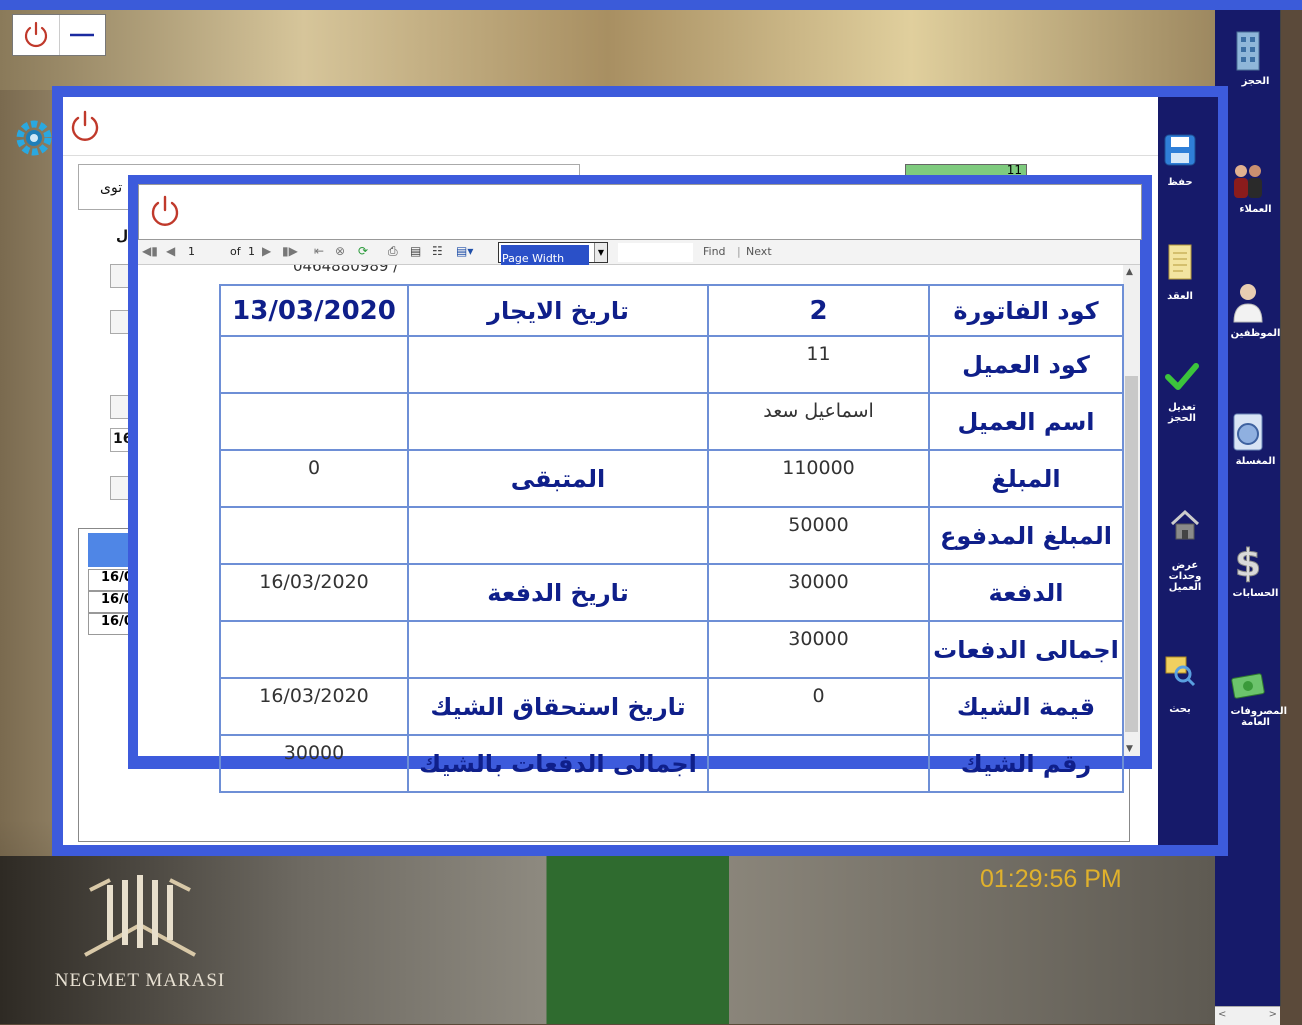 This screenshot has height=1025, width=1302. I want to click on cell-value: 11, so click(818, 364).